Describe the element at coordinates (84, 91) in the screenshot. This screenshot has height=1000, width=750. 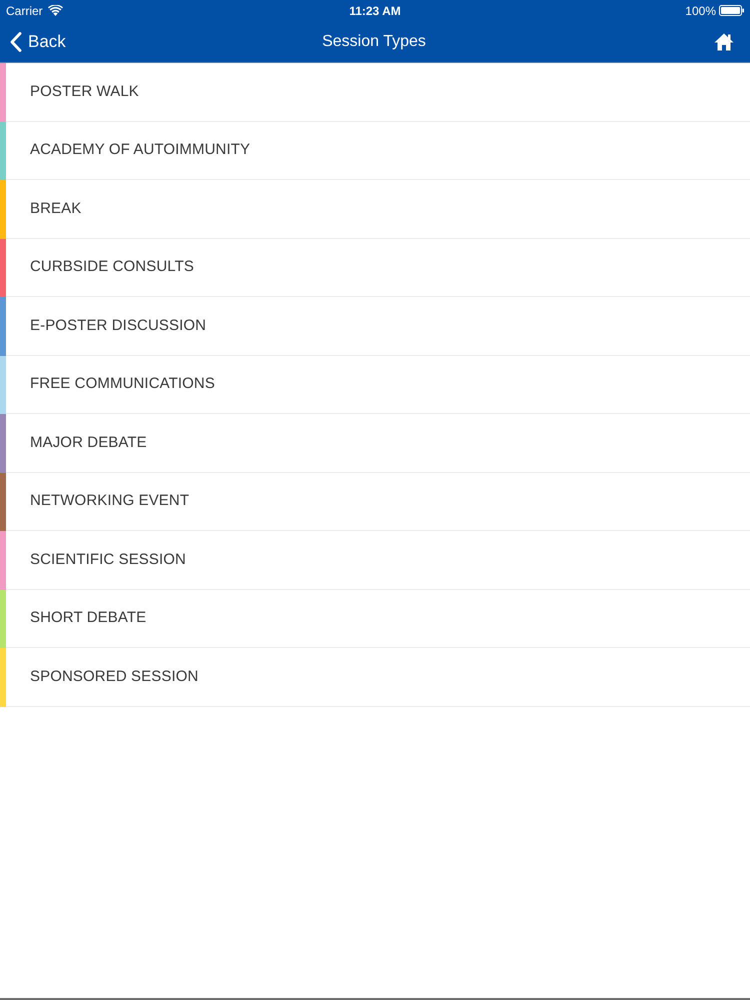
I see `session-type-label: POSTER WALK` at that location.